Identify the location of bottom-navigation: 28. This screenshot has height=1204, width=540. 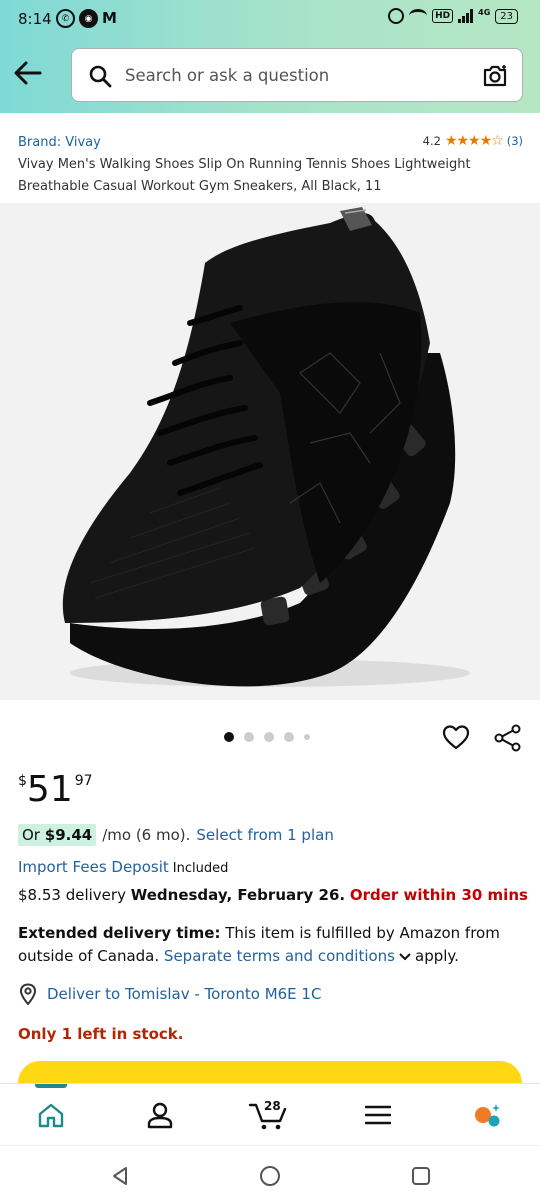
(270, 1114).